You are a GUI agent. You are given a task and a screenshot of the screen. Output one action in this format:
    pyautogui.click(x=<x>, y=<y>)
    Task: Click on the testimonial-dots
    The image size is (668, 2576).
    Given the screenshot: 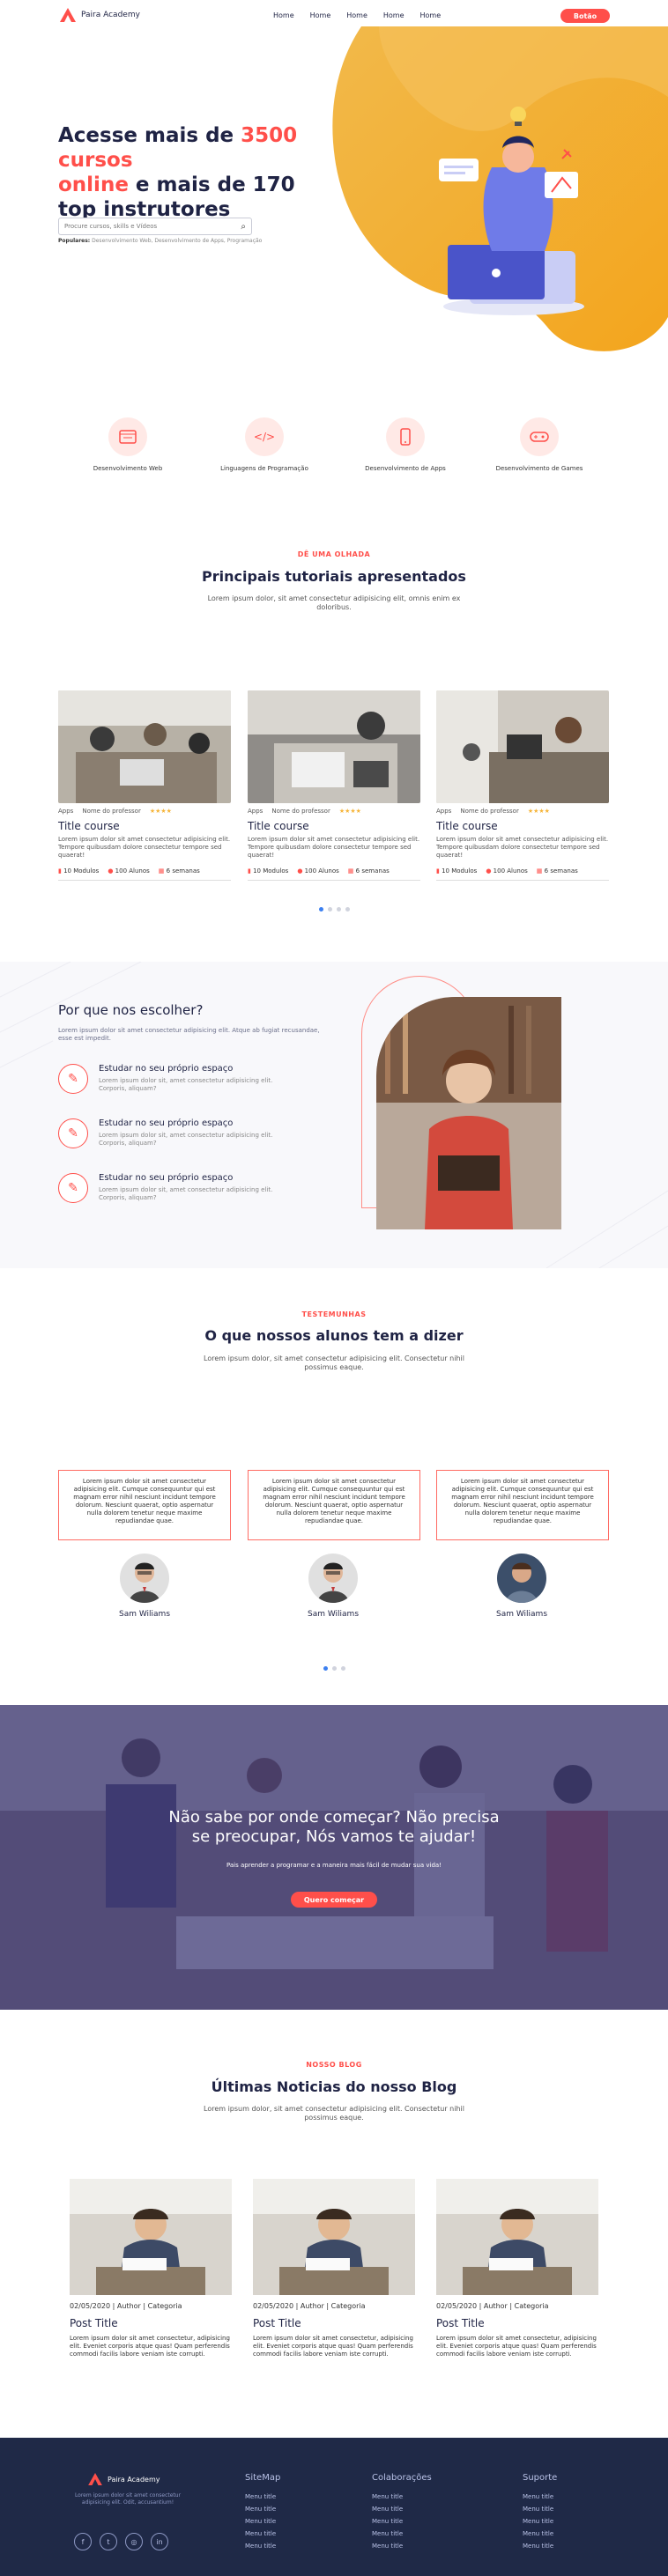 What is the action you would take?
    pyautogui.click(x=334, y=1668)
    